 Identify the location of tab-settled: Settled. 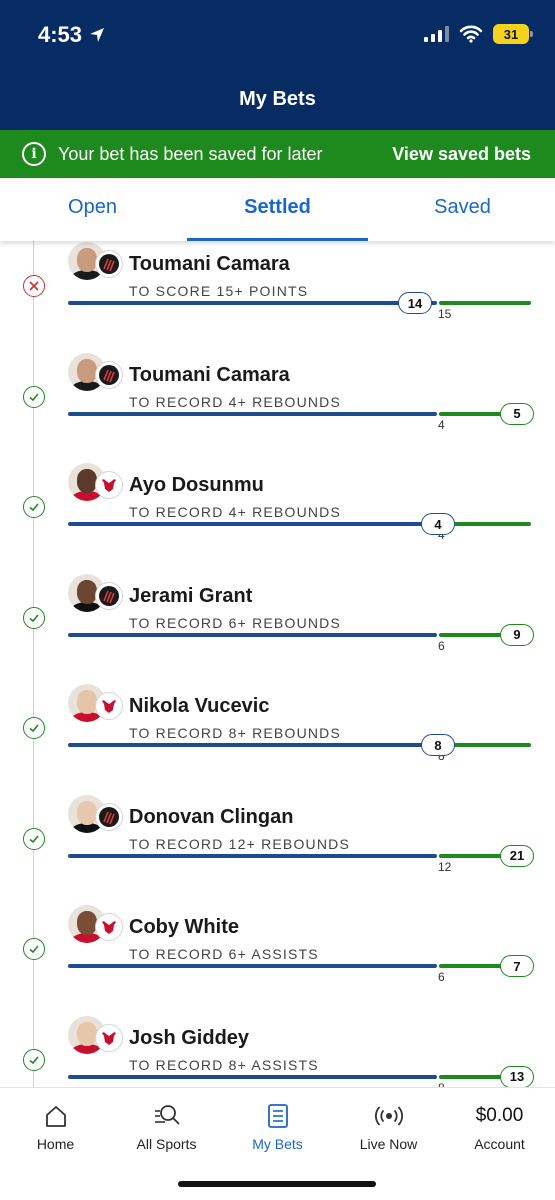
(277, 209).